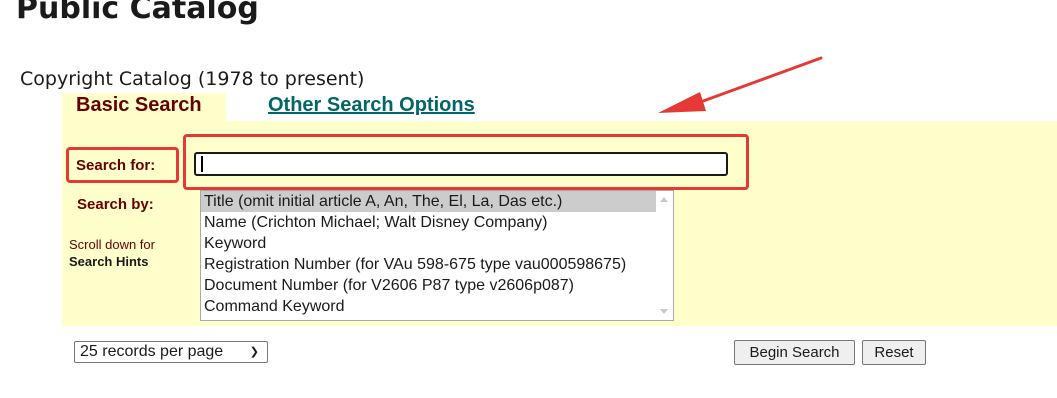 The height and width of the screenshot is (398, 1057). Describe the element at coordinates (740, 84) in the screenshot. I see `red-arrow-icon` at that location.